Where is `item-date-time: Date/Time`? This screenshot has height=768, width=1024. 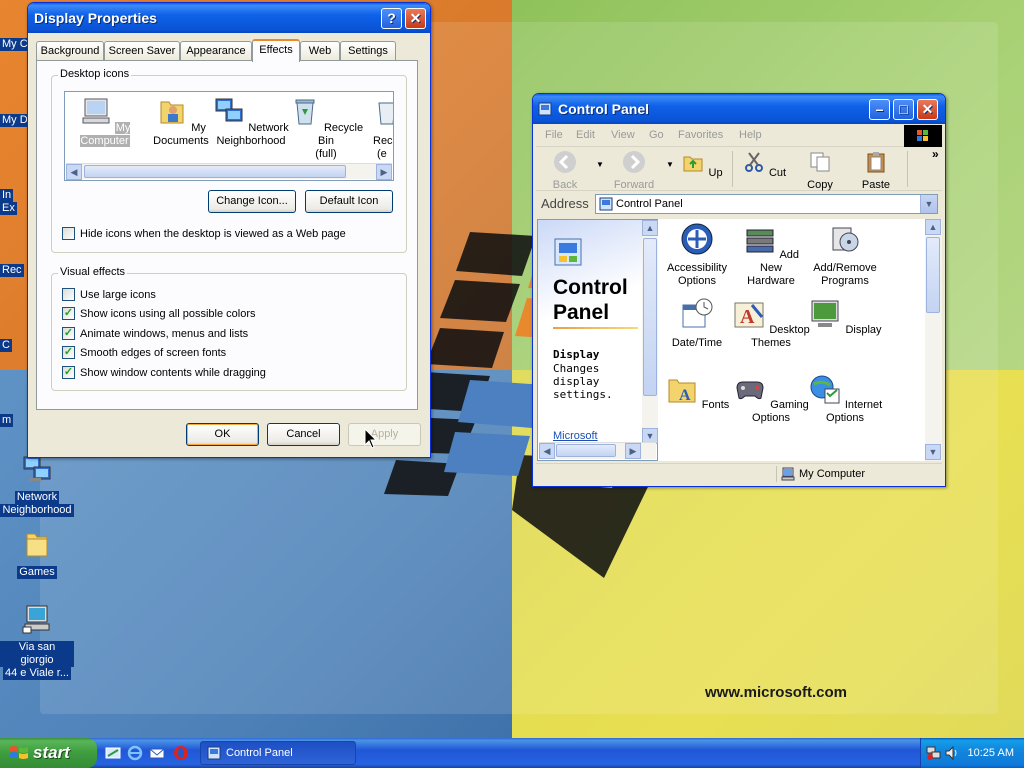
item-date-time: Date/Time is located at coordinates (697, 323).